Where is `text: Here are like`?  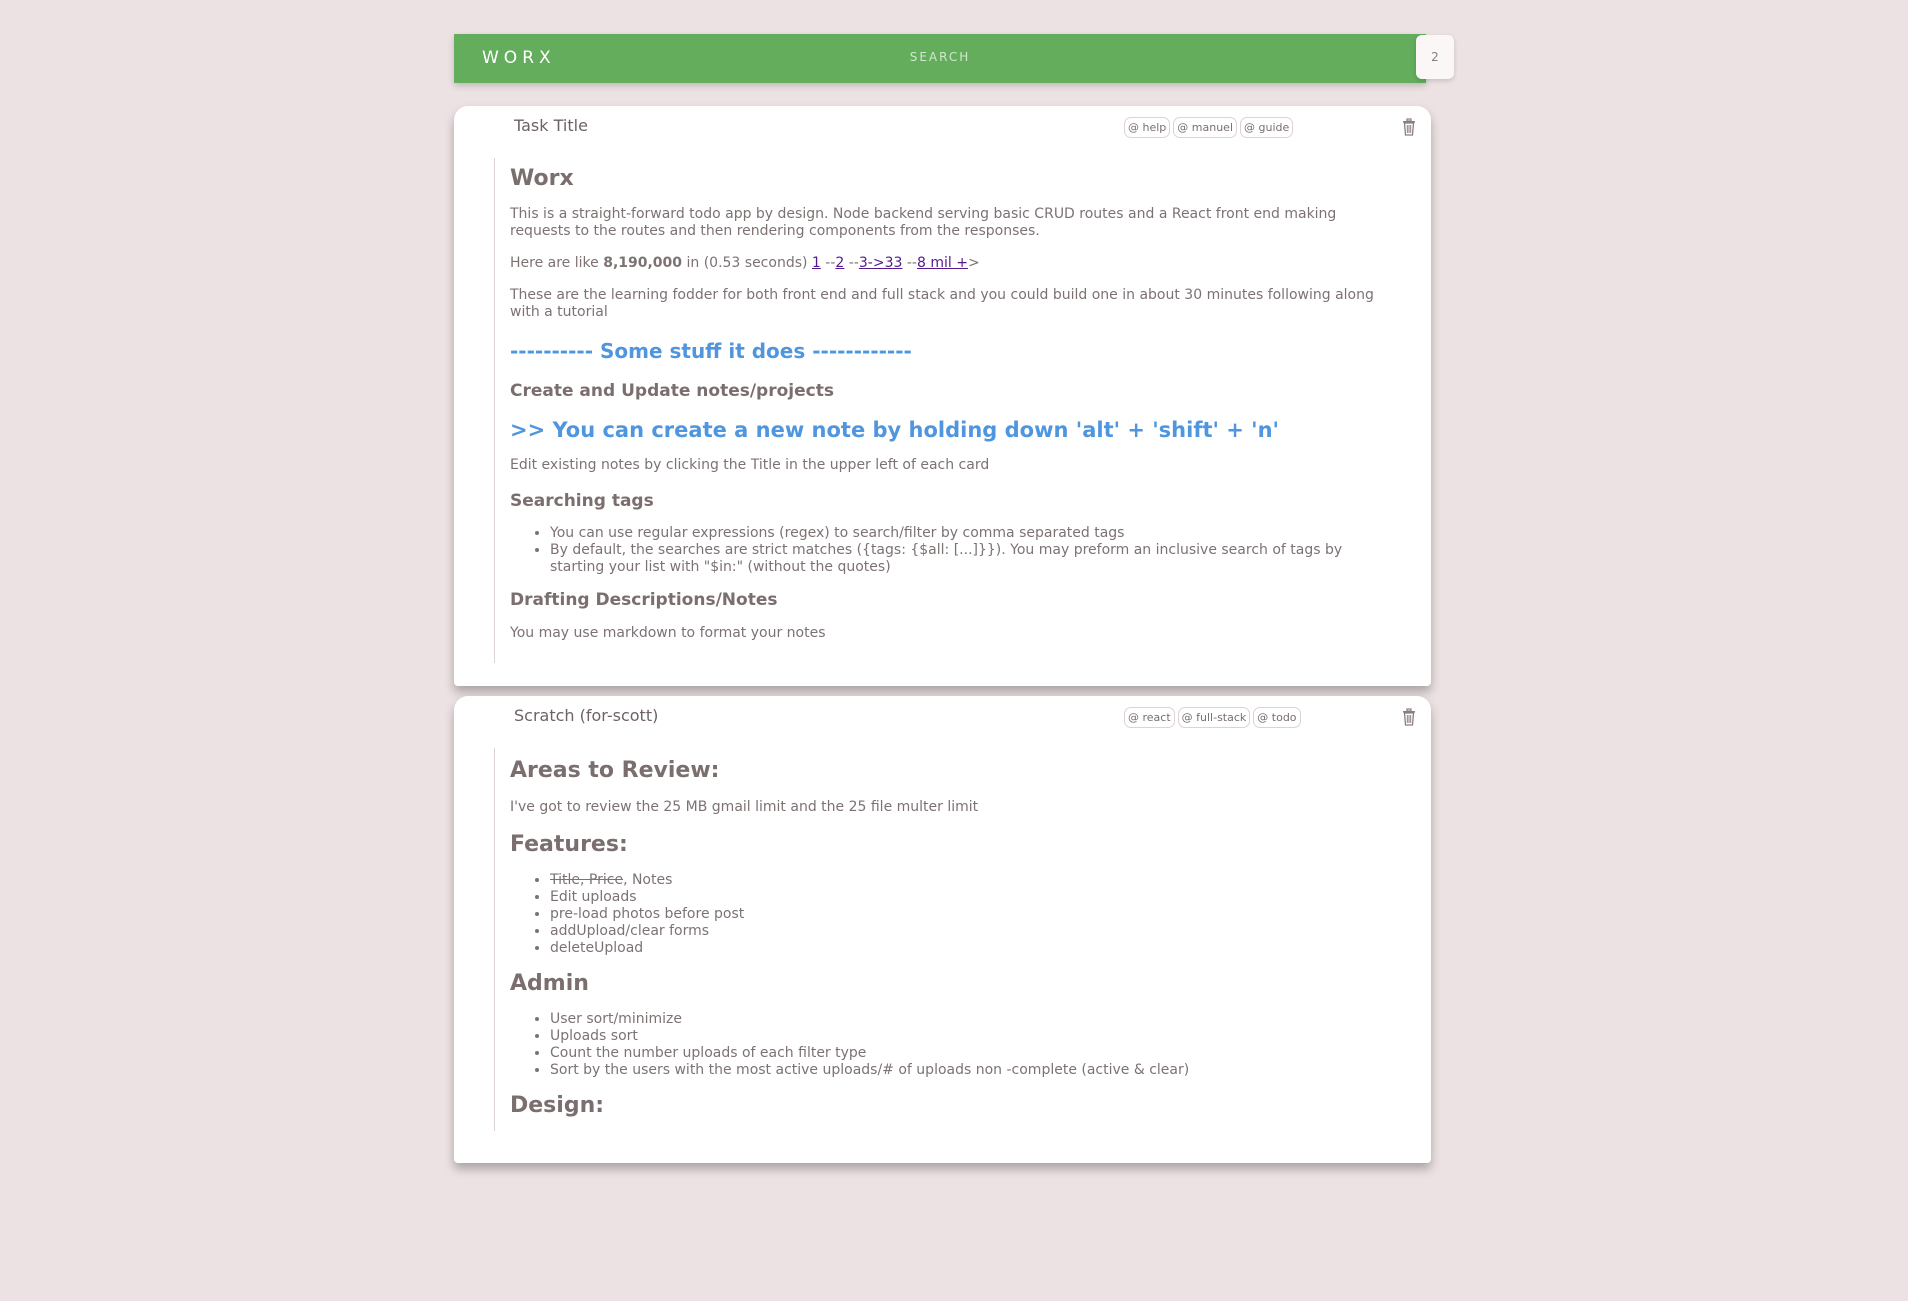
text: Here are like is located at coordinates (557, 263).